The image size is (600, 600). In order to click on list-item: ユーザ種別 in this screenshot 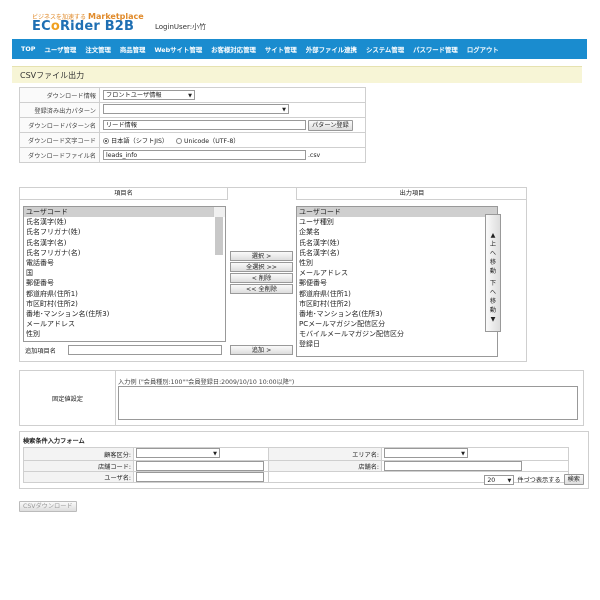, I will do `click(397, 222)`.